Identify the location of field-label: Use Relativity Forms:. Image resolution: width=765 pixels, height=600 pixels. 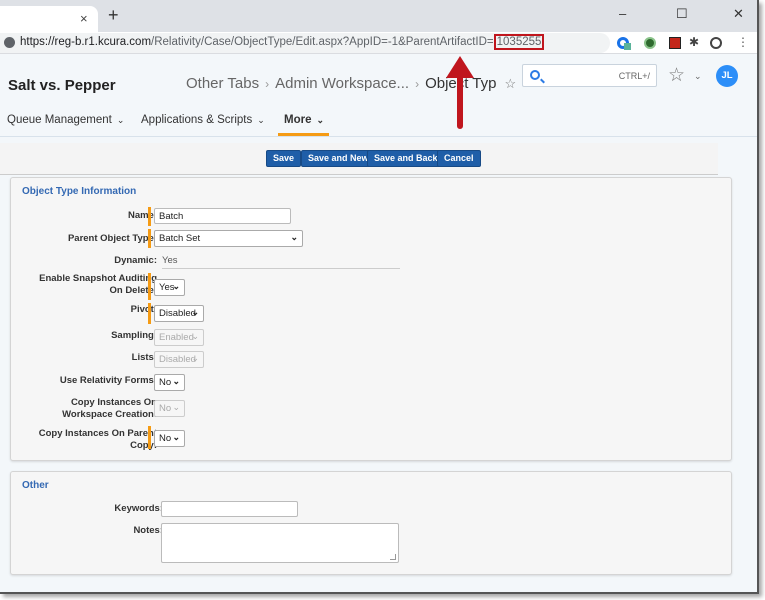
(108, 380).